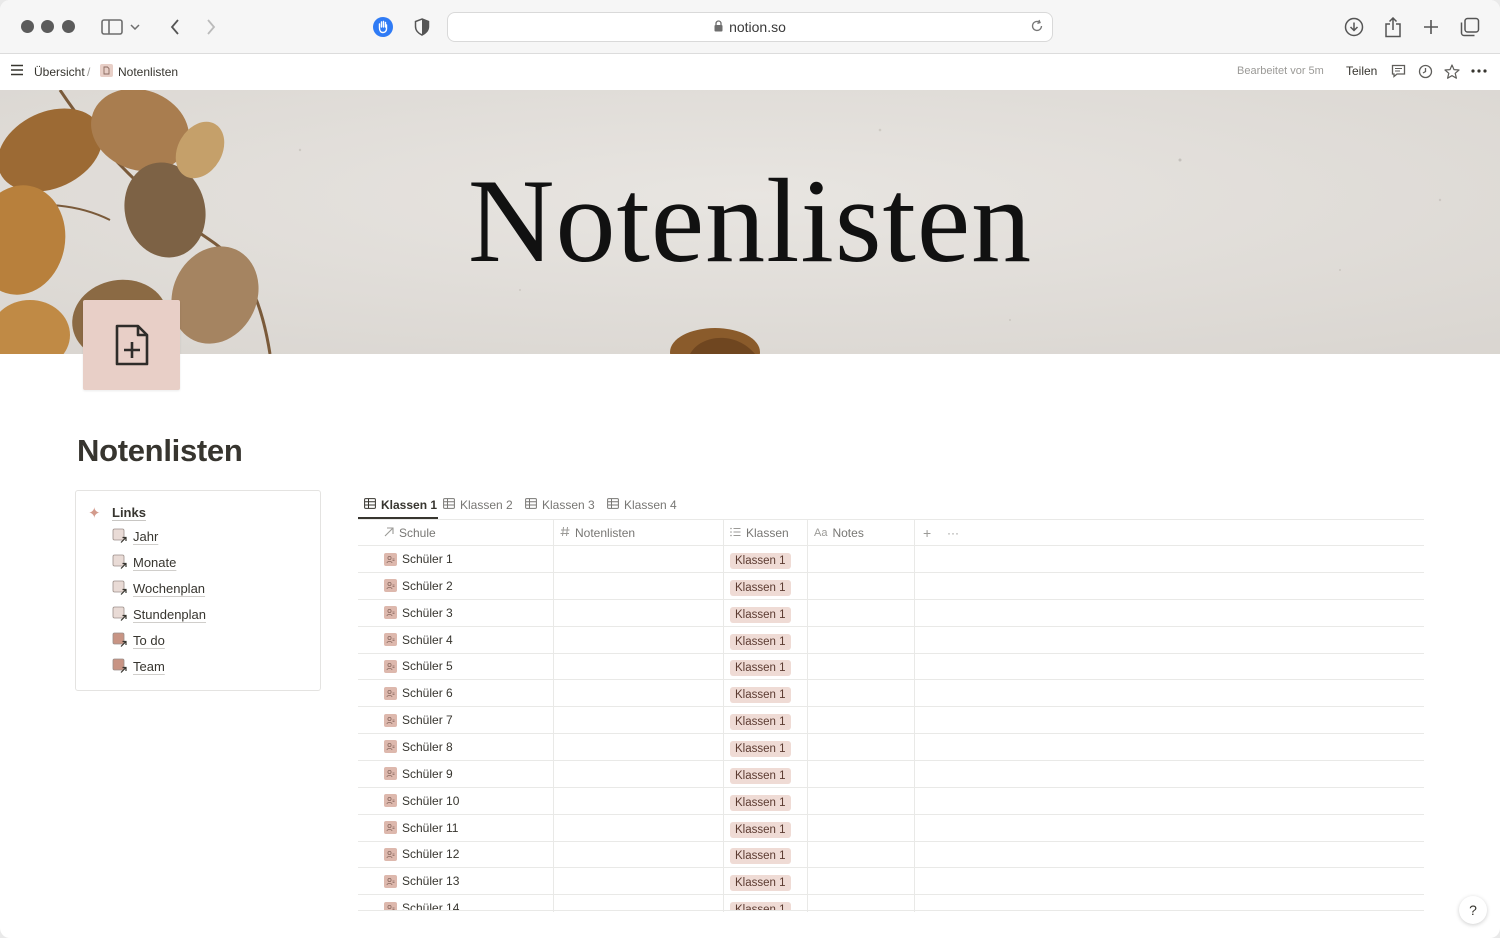 The image size is (1500, 938). I want to click on table-row: Schüler 10 Klassen 1, so click(891, 801).